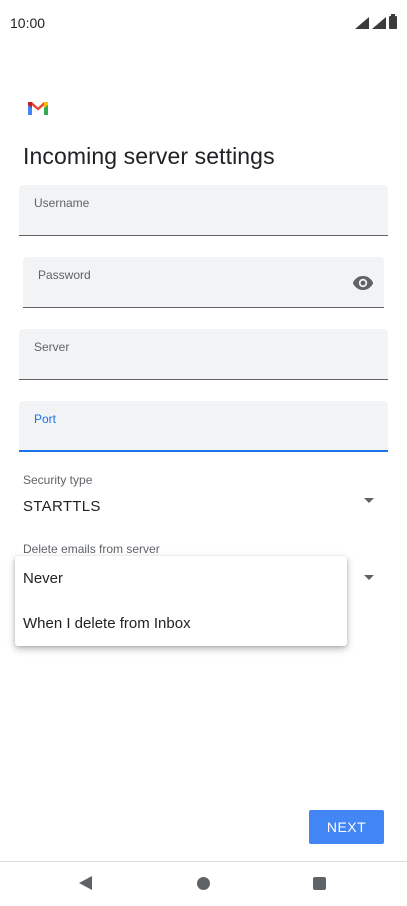 The width and height of the screenshot is (407, 906). Describe the element at coordinates (203, 426) in the screenshot. I see `port-field: Port` at that location.